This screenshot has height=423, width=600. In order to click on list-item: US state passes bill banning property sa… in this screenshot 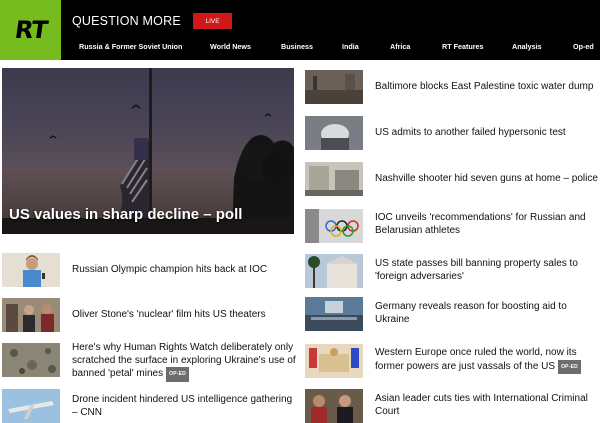, I will do `click(452, 271)`.